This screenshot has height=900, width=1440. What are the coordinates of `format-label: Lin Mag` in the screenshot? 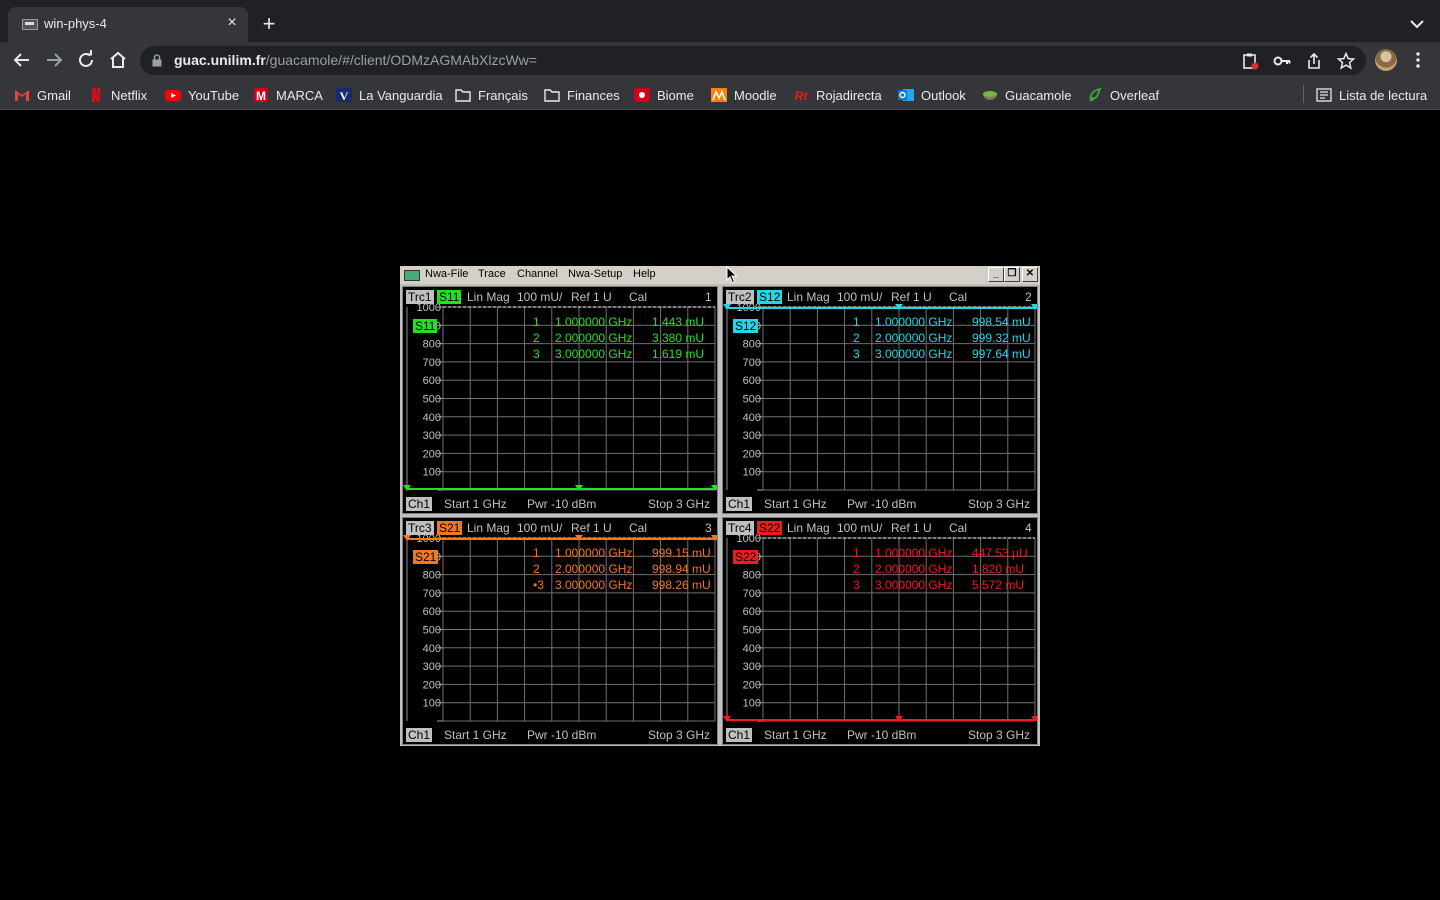 It's located at (808, 297).